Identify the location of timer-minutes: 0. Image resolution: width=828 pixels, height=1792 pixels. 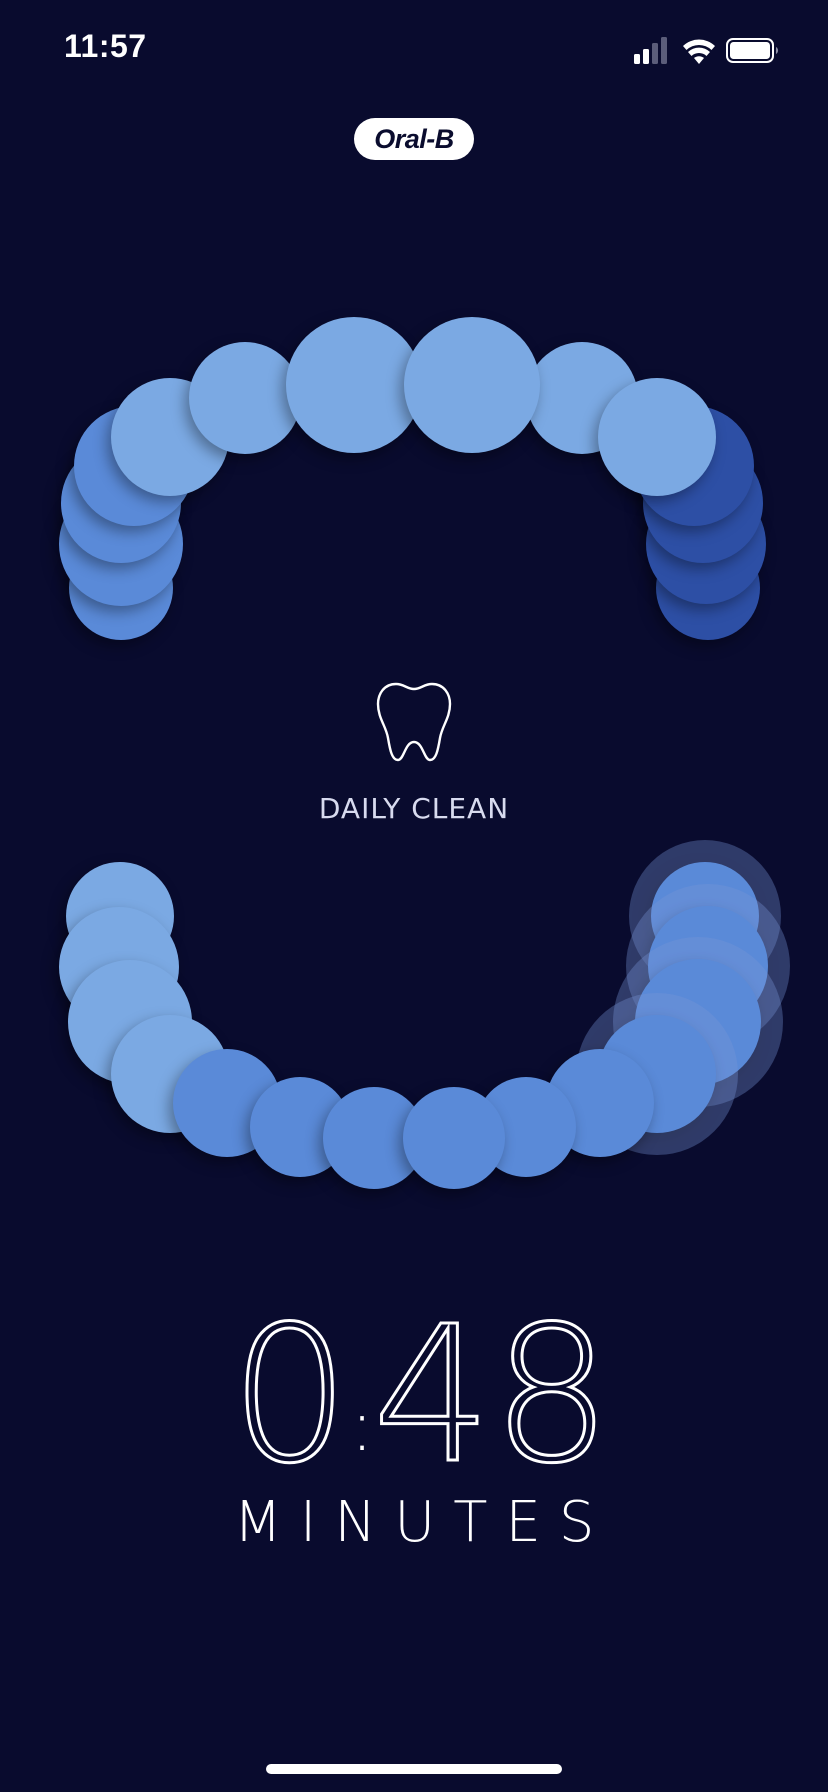
(290, 1395).